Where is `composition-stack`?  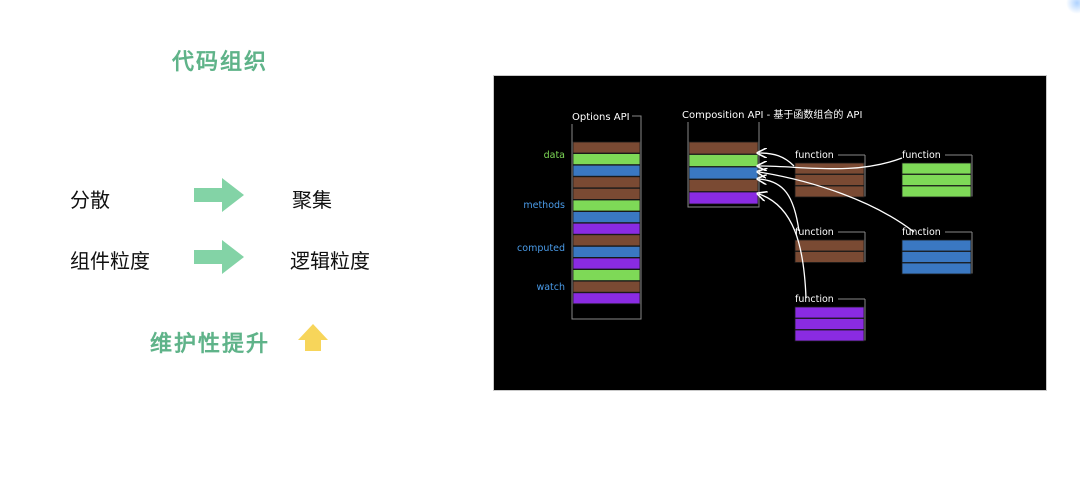
composition-stack is located at coordinates (723, 173).